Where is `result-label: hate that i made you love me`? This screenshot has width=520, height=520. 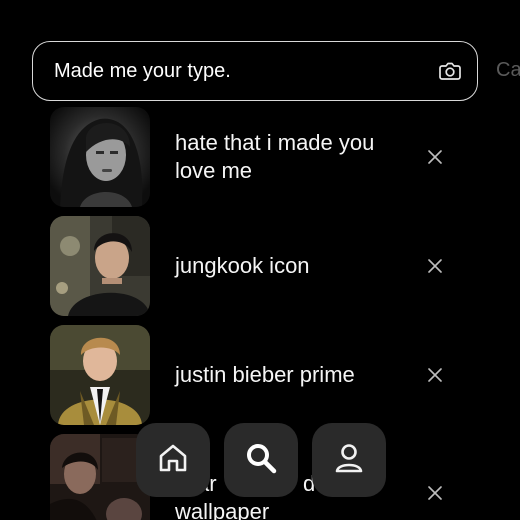
result-label: hate that i made you love me is located at coordinates (275, 156).